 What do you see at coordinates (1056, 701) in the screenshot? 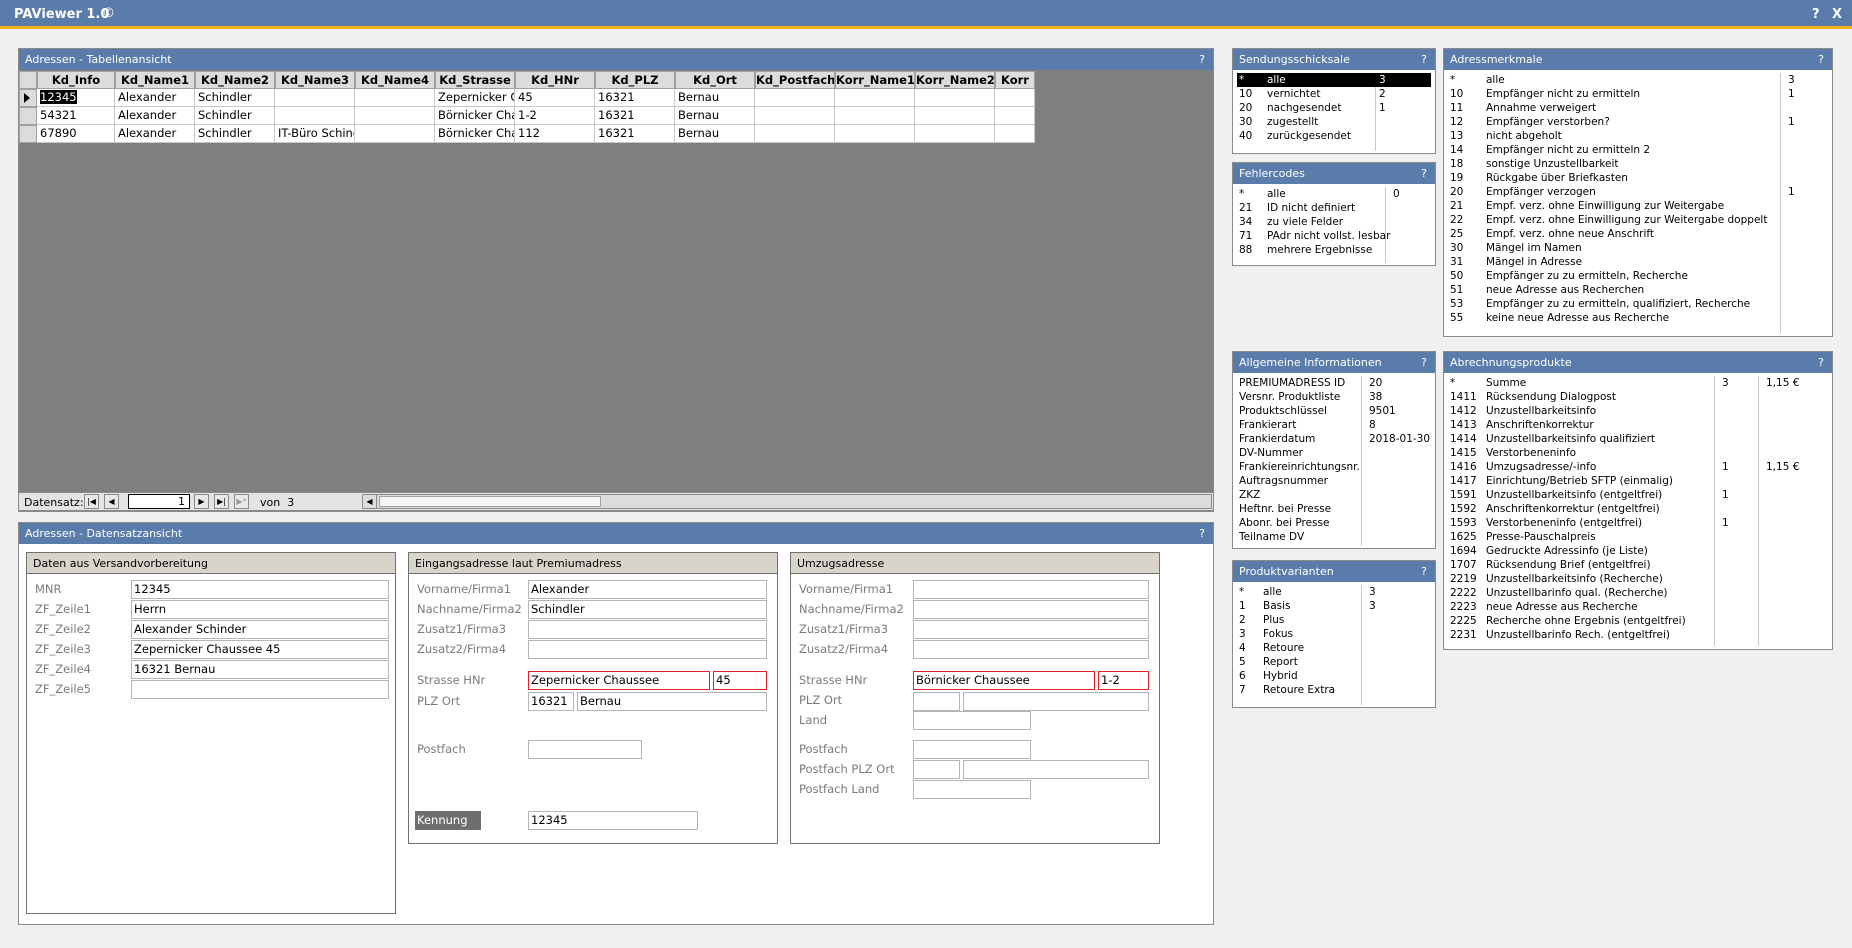
I see `umzug-ort-field` at bounding box center [1056, 701].